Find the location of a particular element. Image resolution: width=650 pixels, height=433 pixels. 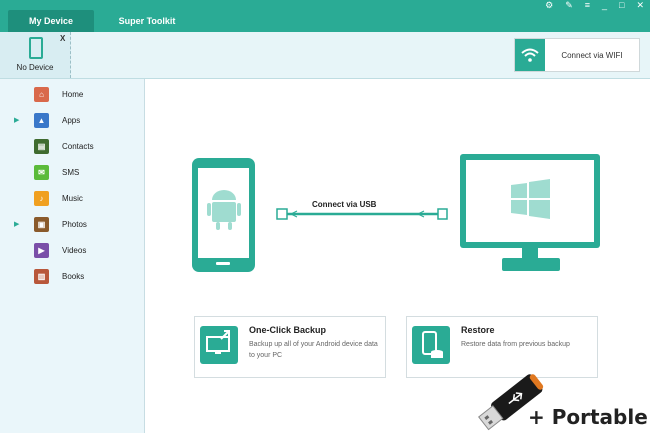

restore-description: Restore data from previous backup is located at coordinates (515, 344).